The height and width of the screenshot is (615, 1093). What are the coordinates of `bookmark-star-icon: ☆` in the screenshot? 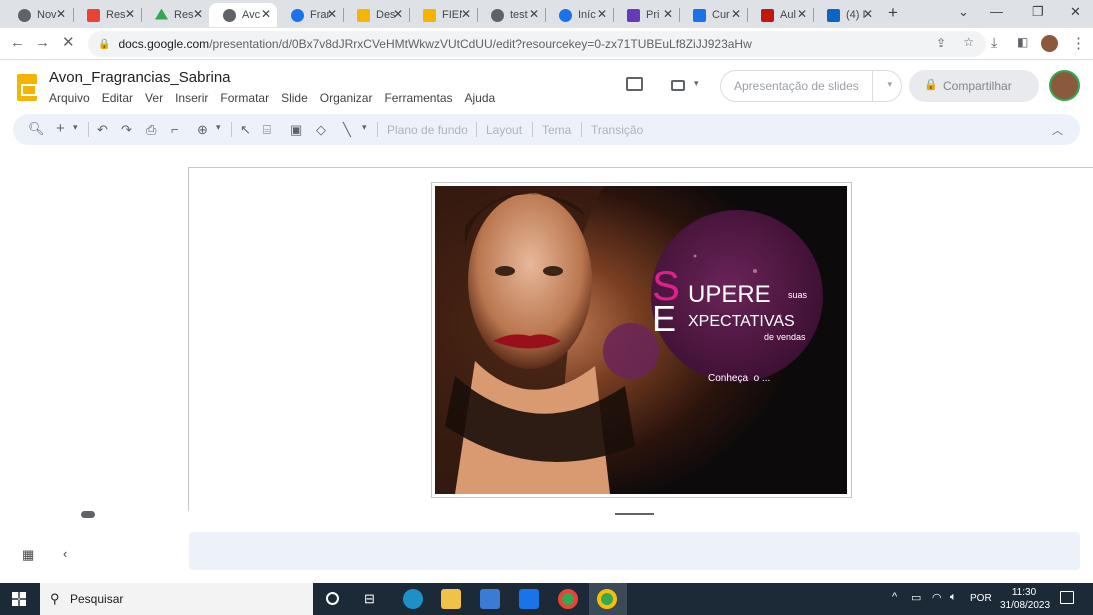 It's located at (968, 42).